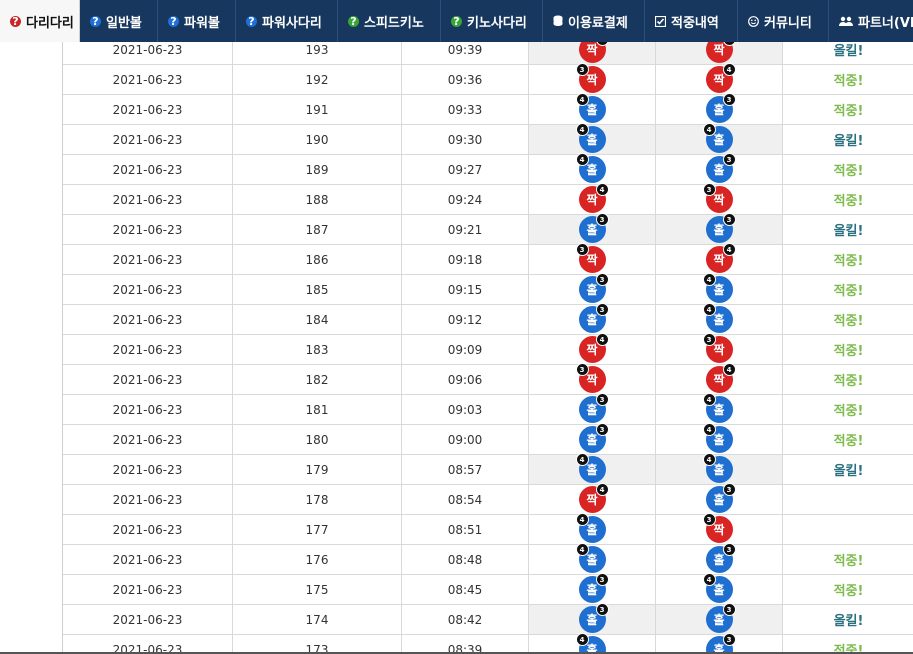 The width and height of the screenshot is (913, 654). I want to click on tab-label: 파워볼, so click(202, 23).